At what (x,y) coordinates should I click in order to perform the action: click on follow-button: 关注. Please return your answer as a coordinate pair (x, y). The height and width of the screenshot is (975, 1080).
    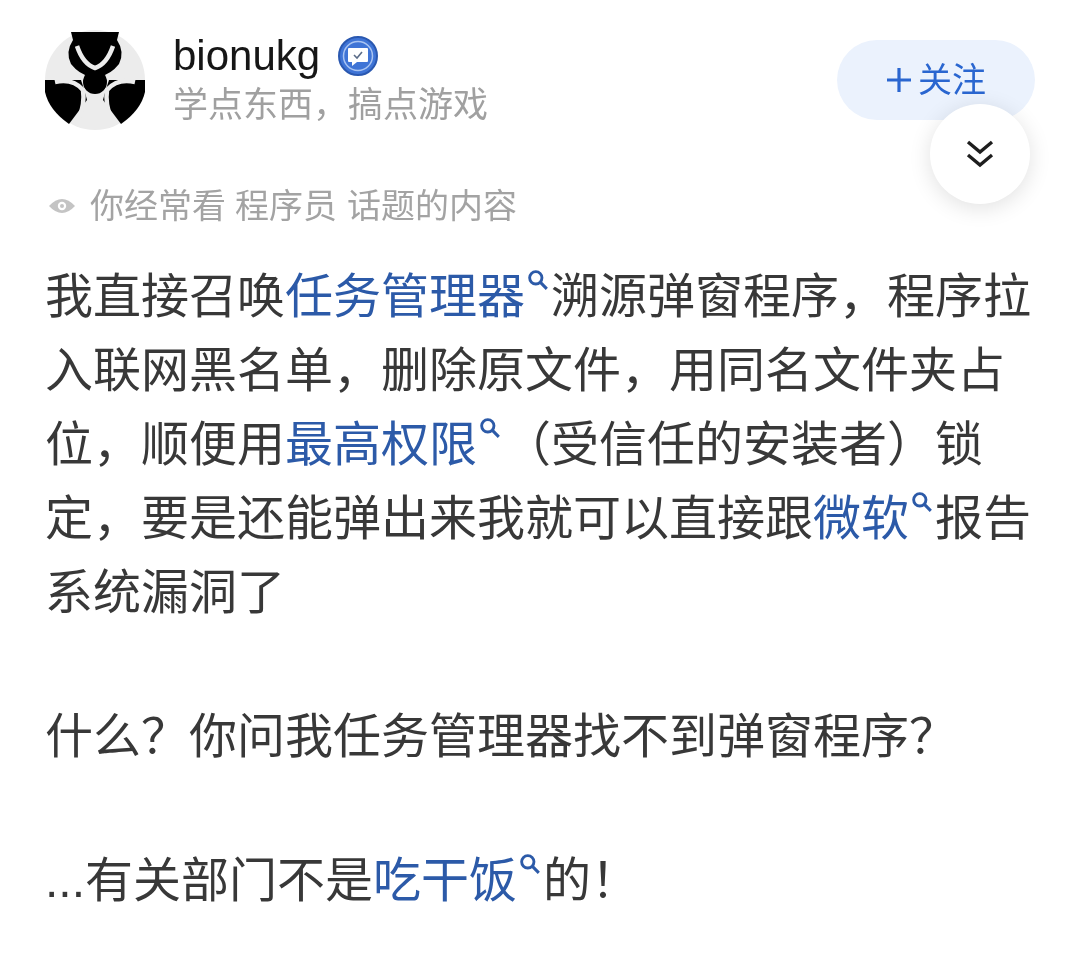
    Looking at the image, I should click on (936, 80).